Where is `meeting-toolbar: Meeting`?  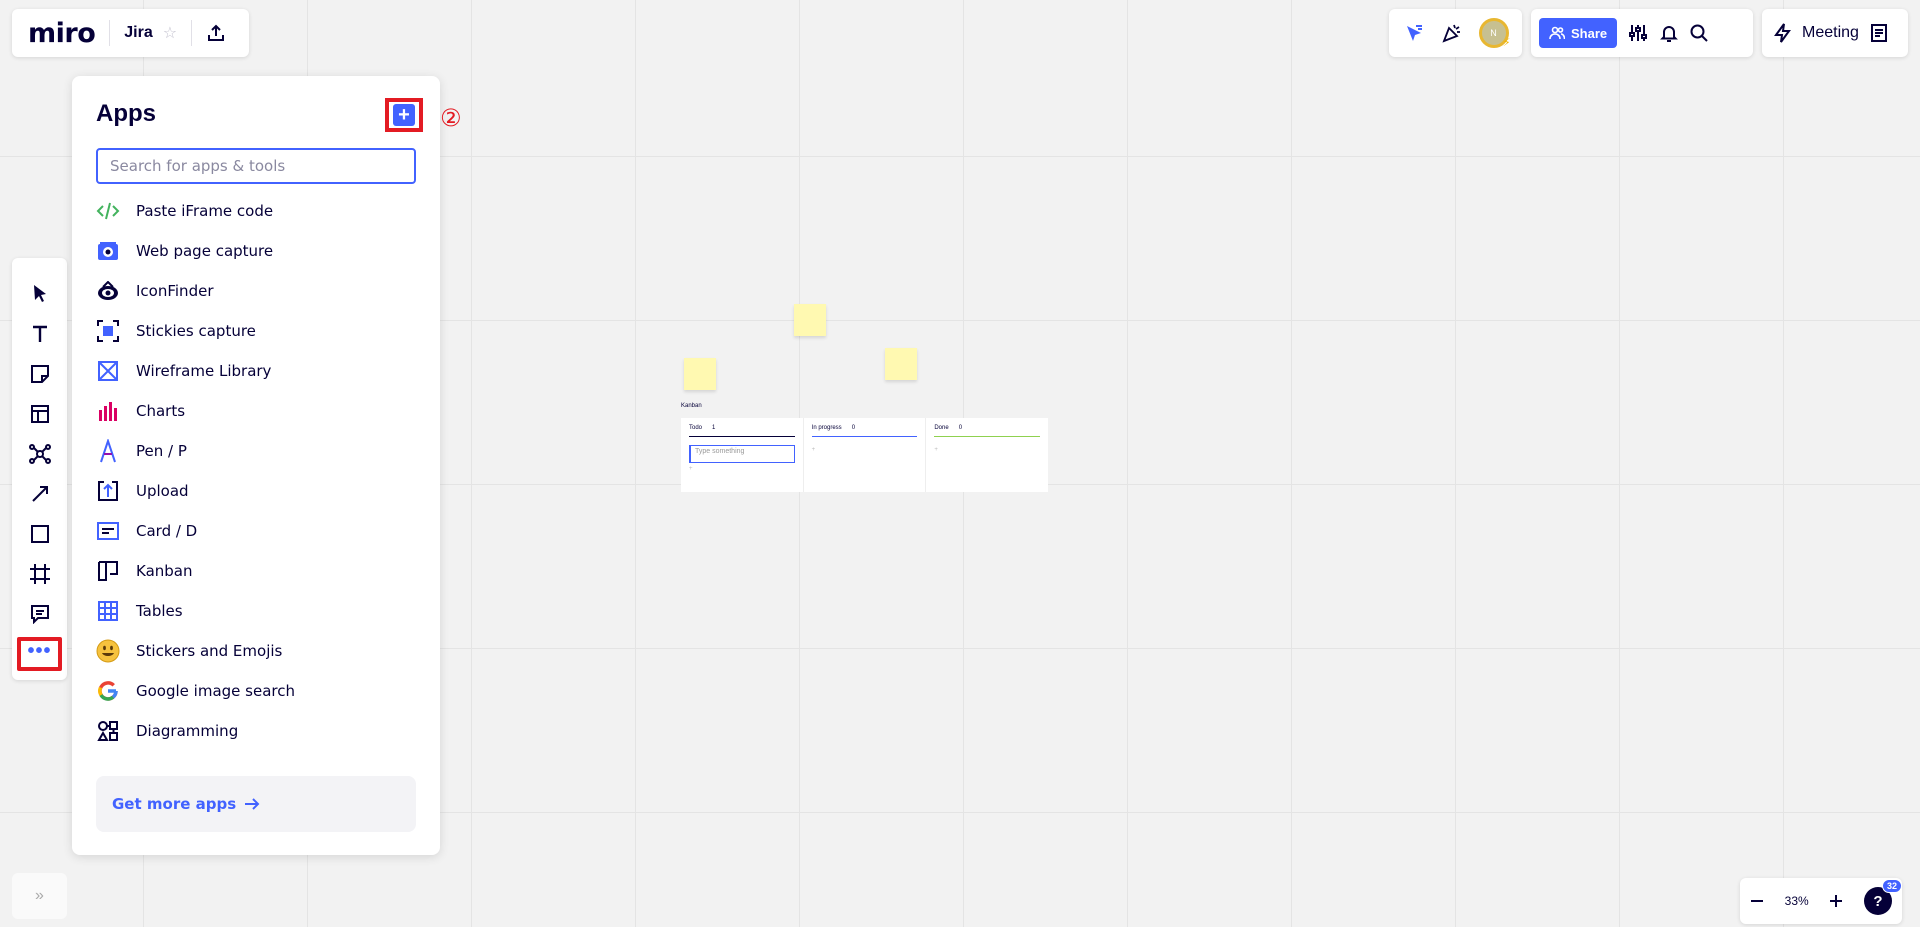 meeting-toolbar: Meeting is located at coordinates (1835, 33).